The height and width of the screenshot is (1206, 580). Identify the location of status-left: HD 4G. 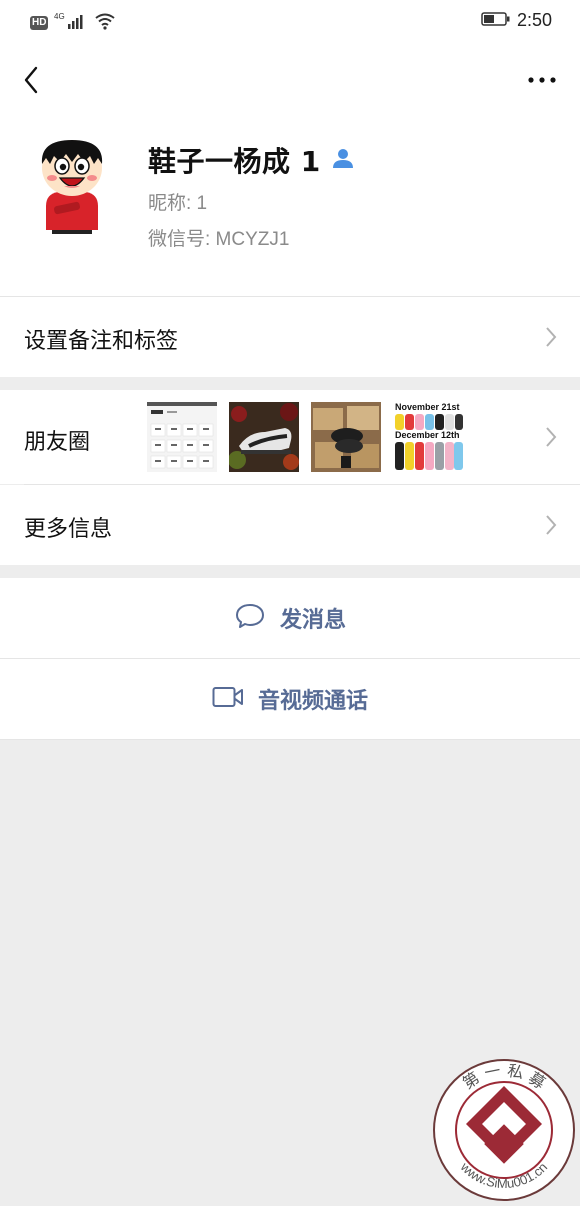
(73, 23).